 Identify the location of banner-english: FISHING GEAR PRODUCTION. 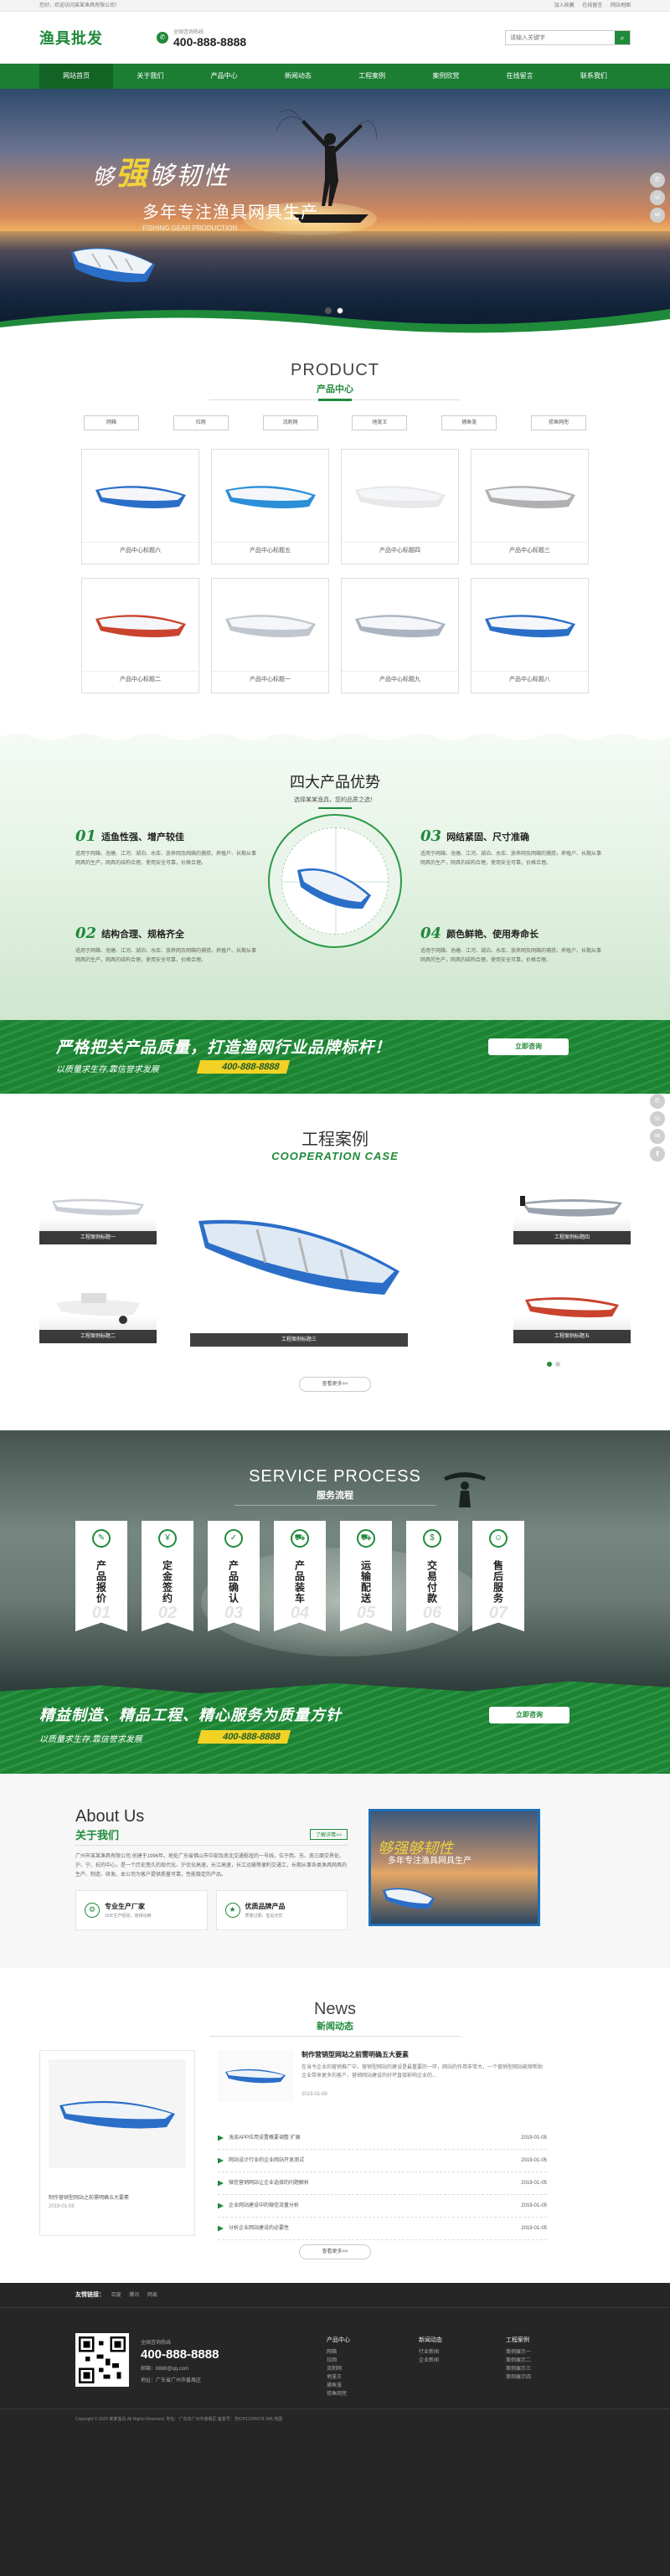
(190, 228).